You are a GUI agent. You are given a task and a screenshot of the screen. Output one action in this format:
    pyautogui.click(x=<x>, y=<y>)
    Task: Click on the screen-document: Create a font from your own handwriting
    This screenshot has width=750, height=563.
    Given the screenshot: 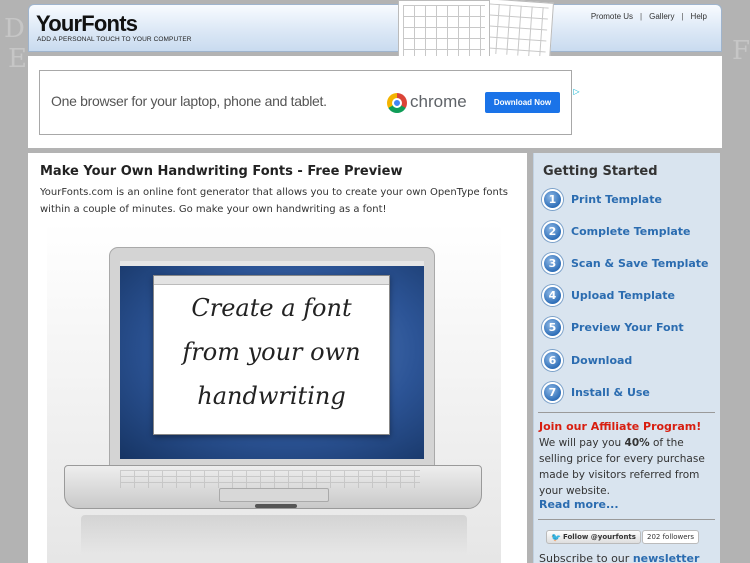 What is the action you would take?
    pyautogui.click(x=271, y=355)
    